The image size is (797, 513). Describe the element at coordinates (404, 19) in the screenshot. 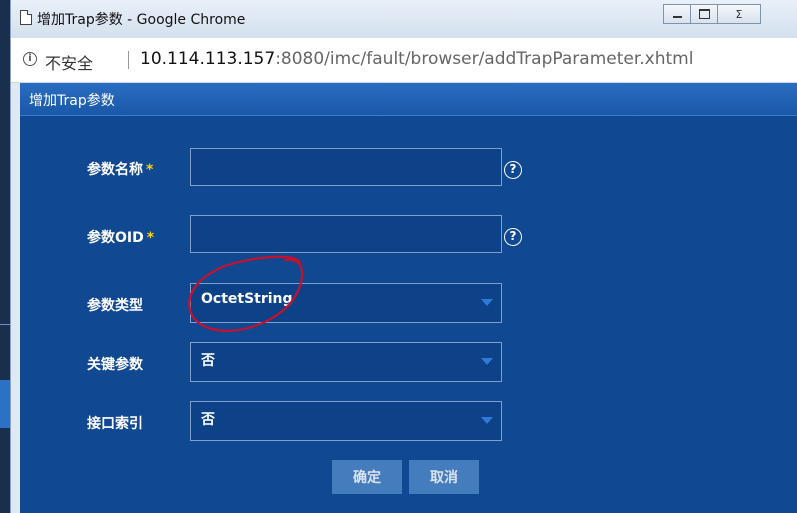

I see `title-bar: 增加Trap参数 - Google Chrome Σ` at that location.